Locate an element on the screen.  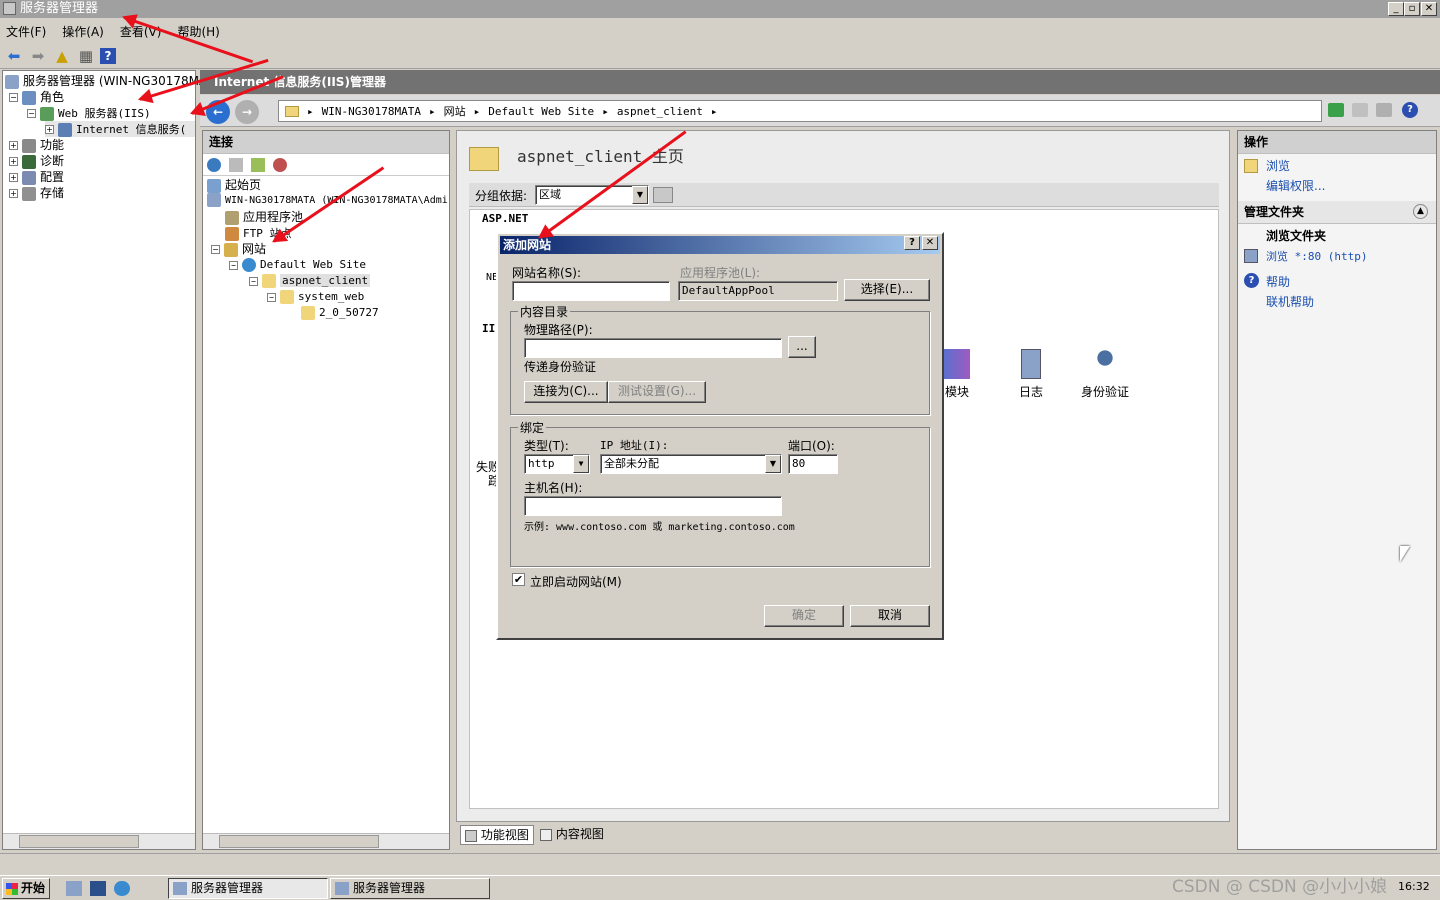
site-name-field is located at coordinates (591, 291).